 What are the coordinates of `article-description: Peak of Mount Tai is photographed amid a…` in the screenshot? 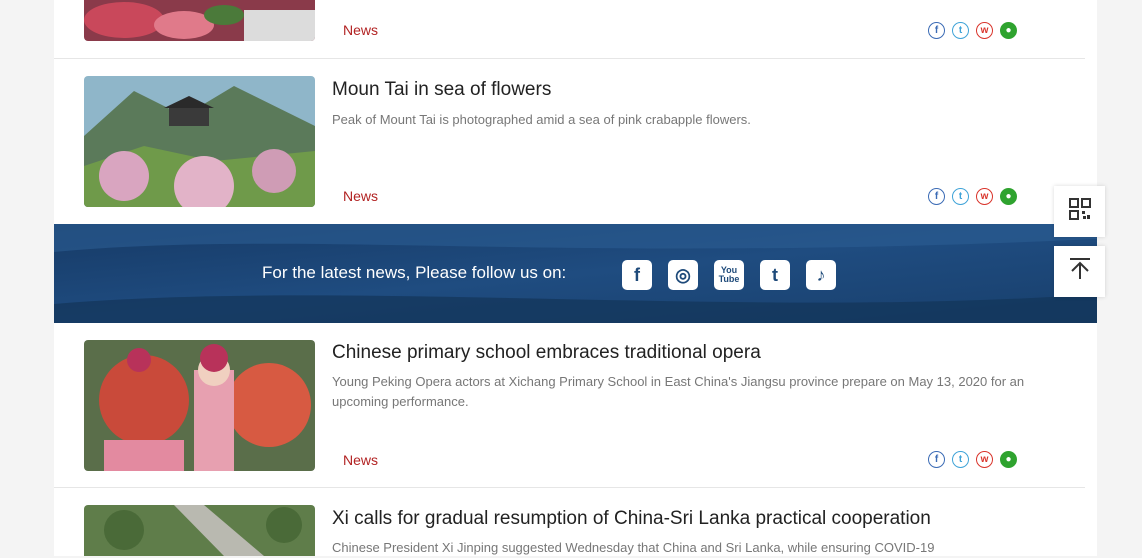 It's located at (541, 119).